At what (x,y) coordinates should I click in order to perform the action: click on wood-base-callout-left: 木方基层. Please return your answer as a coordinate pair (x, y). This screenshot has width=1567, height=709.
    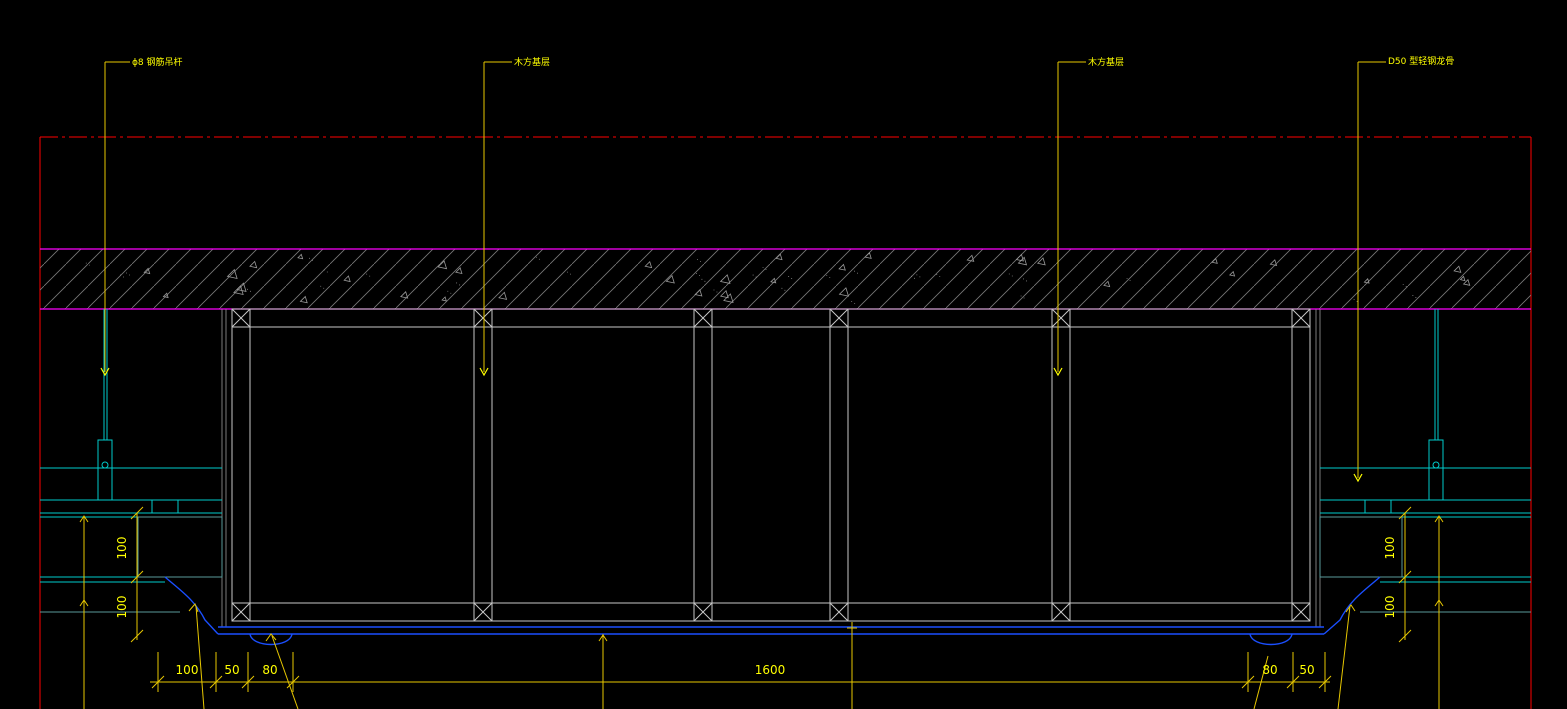
    Looking at the image, I should click on (532, 62).